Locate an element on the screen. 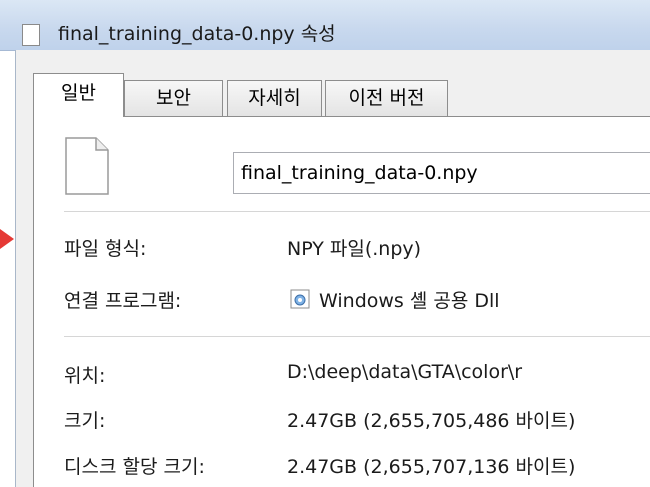  tab-previous-versions: 이전 버전 is located at coordinates (386, 98).